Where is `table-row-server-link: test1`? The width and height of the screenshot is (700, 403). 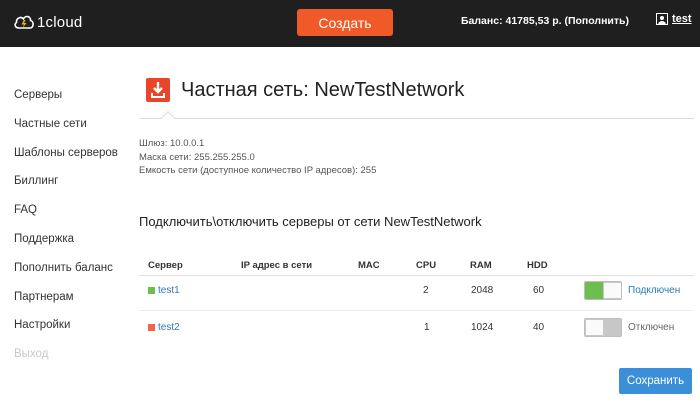 table-row-server-link: test1 is located at coordinates (164, 290).